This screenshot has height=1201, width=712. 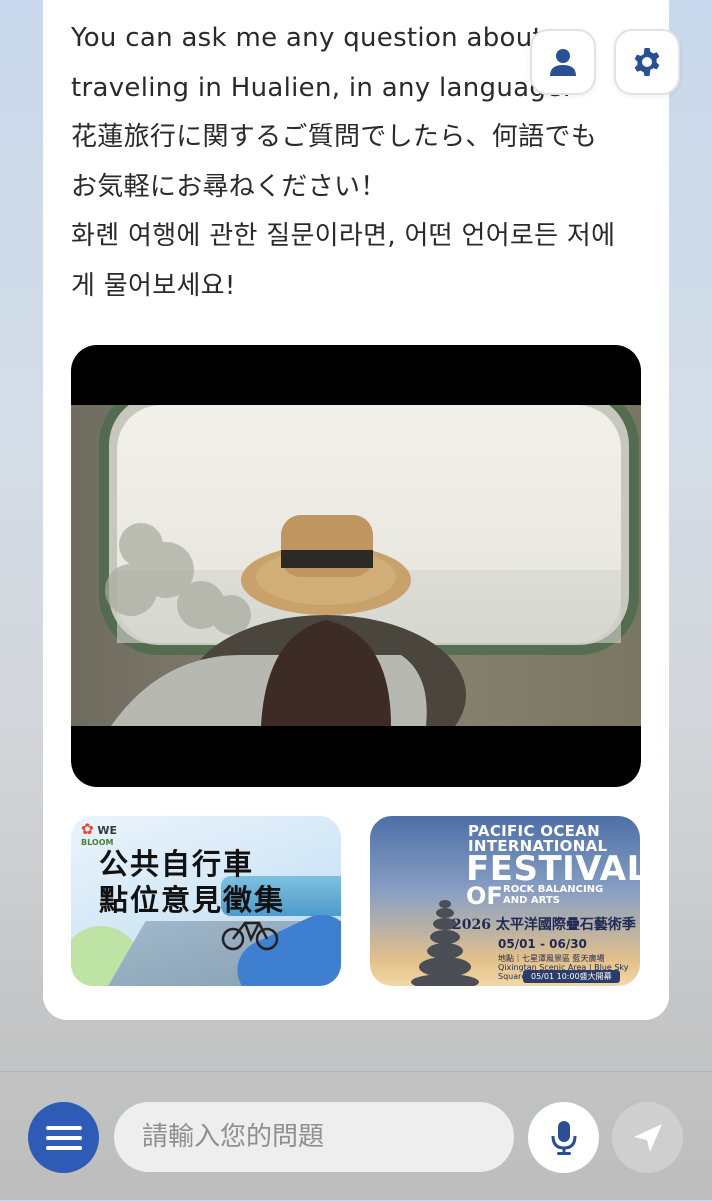 What do you see at coordinates (531, 900) in the screenshot?
I see `festival-subtitle-line: AND ARTS` at bounding box center [531, 900].